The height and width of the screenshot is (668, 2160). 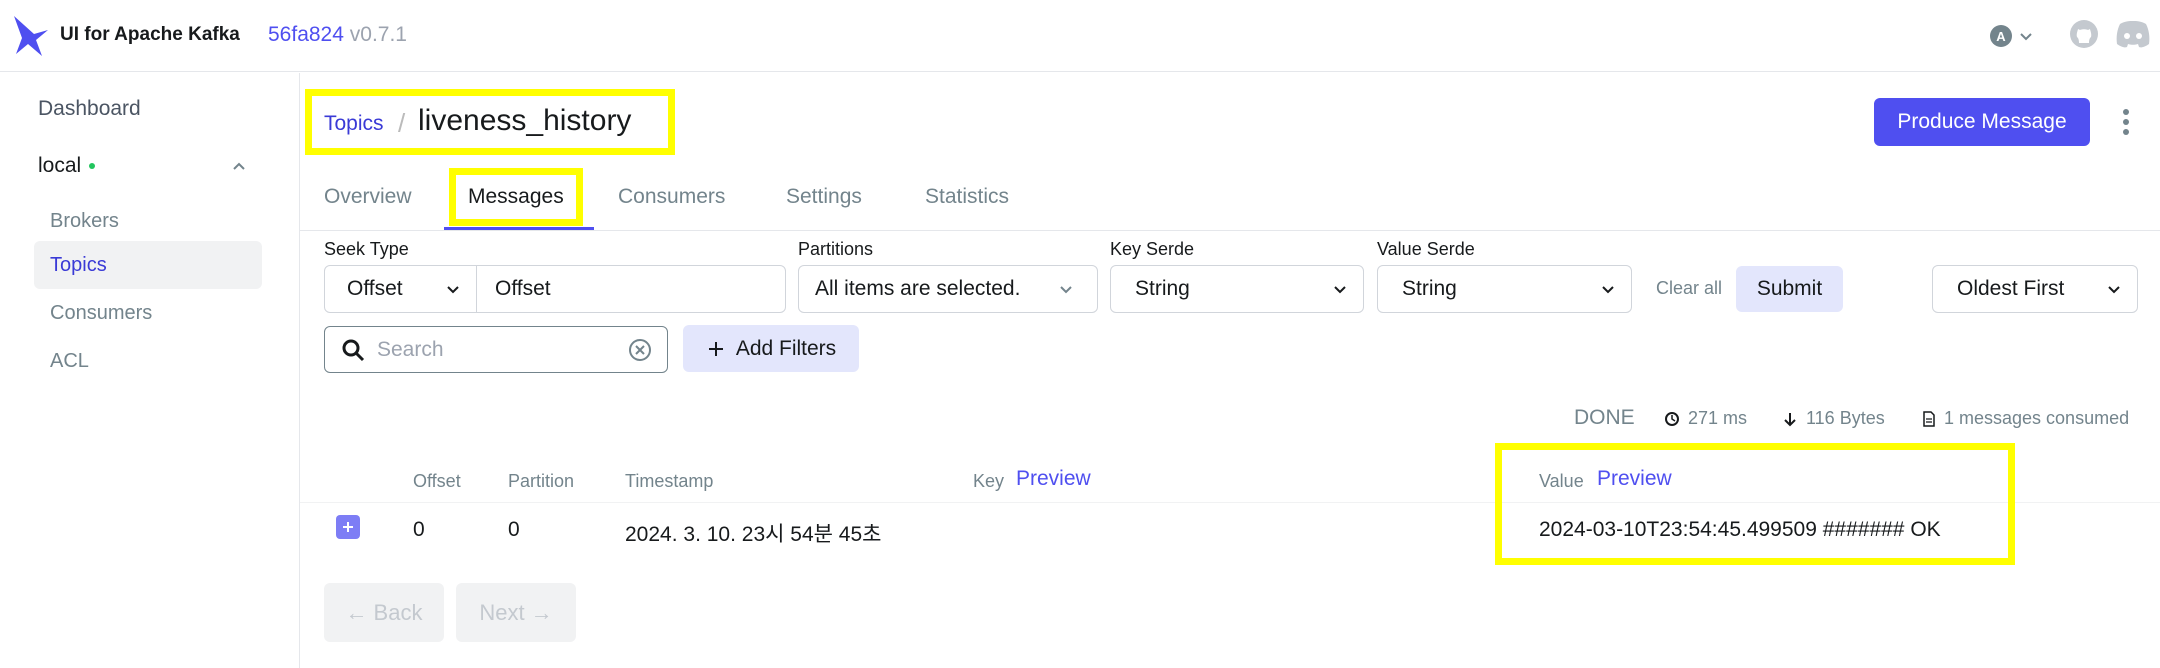 What do you see at coordinates (2126, 122) in the screenshot?
I see `more-options-icon` at bounding box center [2126, 122].